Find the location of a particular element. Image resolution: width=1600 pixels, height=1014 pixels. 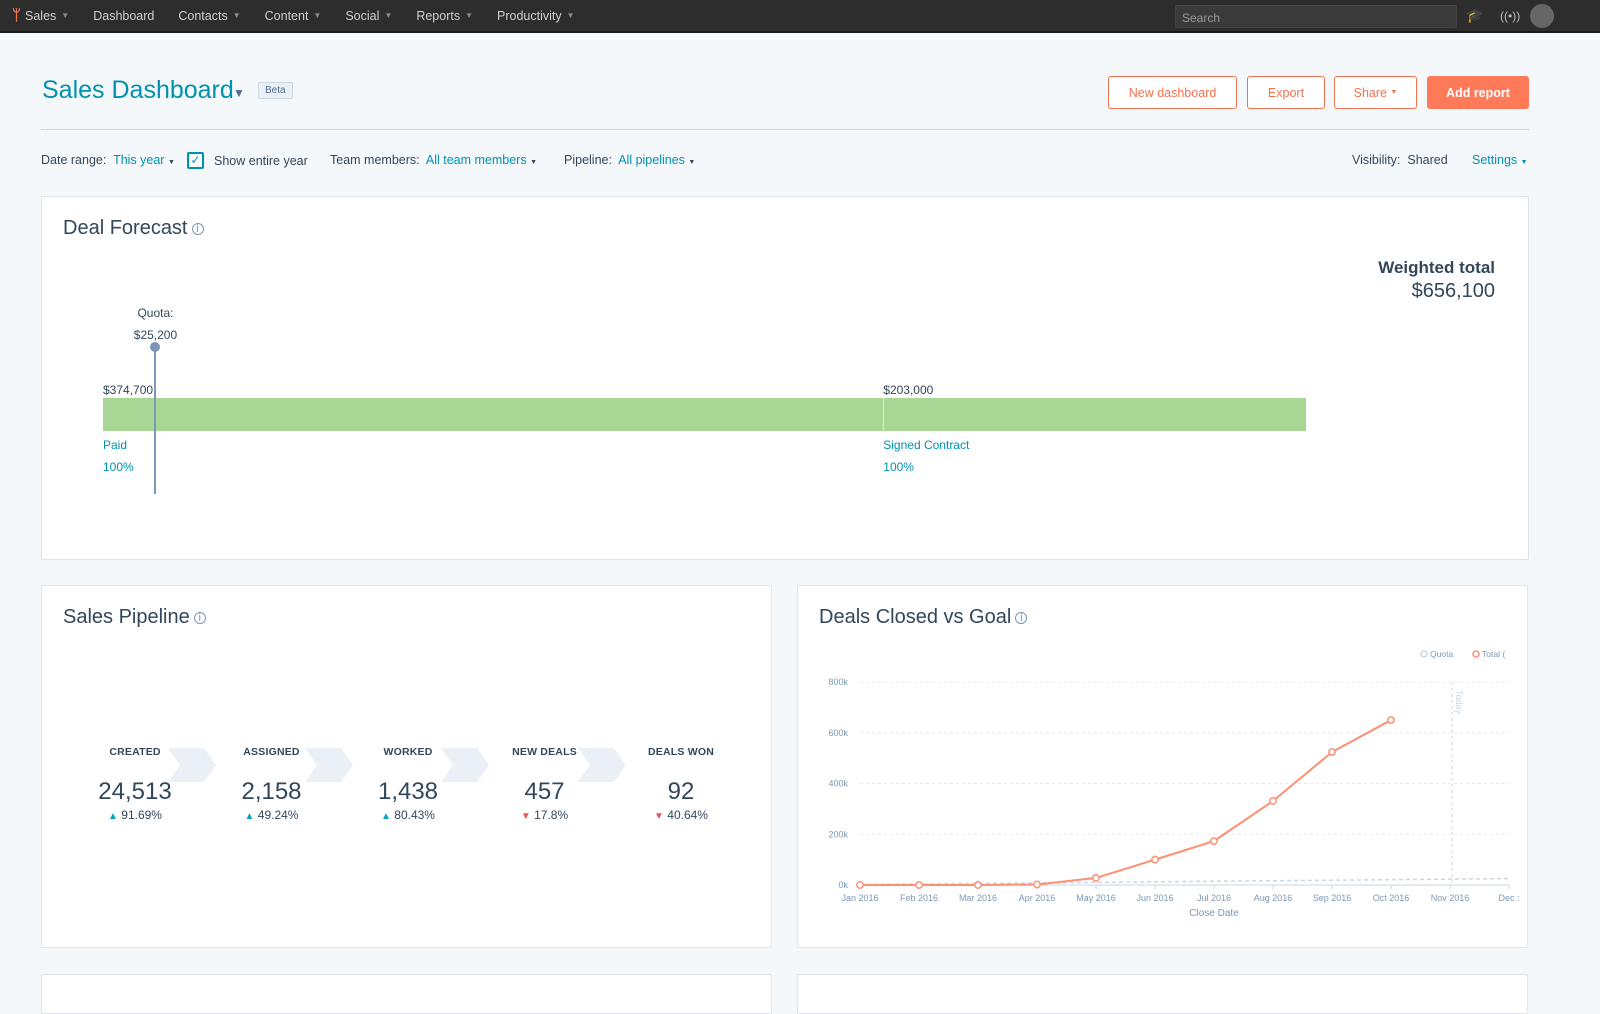

stage-change-value: 40.64% is located at coordinates (687, 815).